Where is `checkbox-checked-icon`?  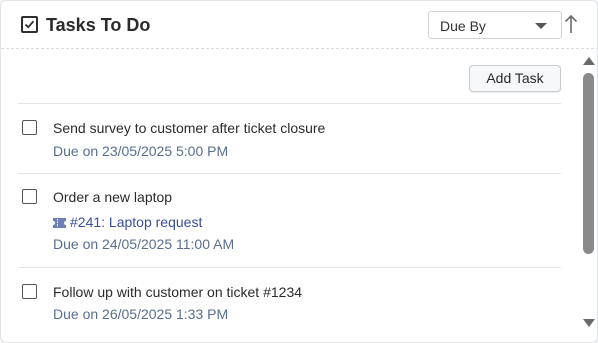
checkbox-checked-icon is located at coordinates (29, 24).